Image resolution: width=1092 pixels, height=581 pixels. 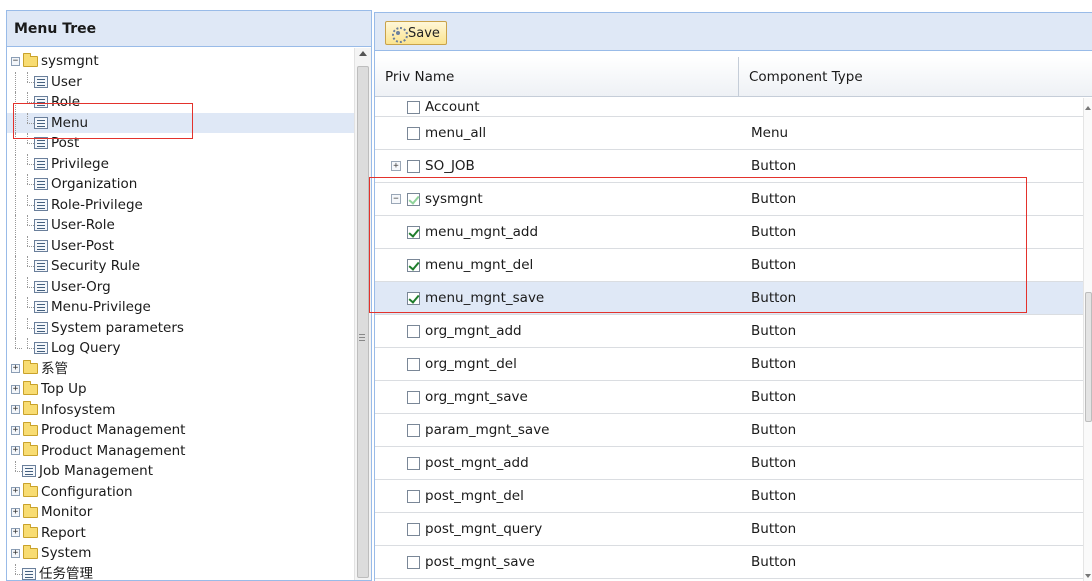 What do you see at coordinates (733, 298) in the screenshot?
I see `grid-row: menu_mgnt_save Button` at bounding box center [733, 298].